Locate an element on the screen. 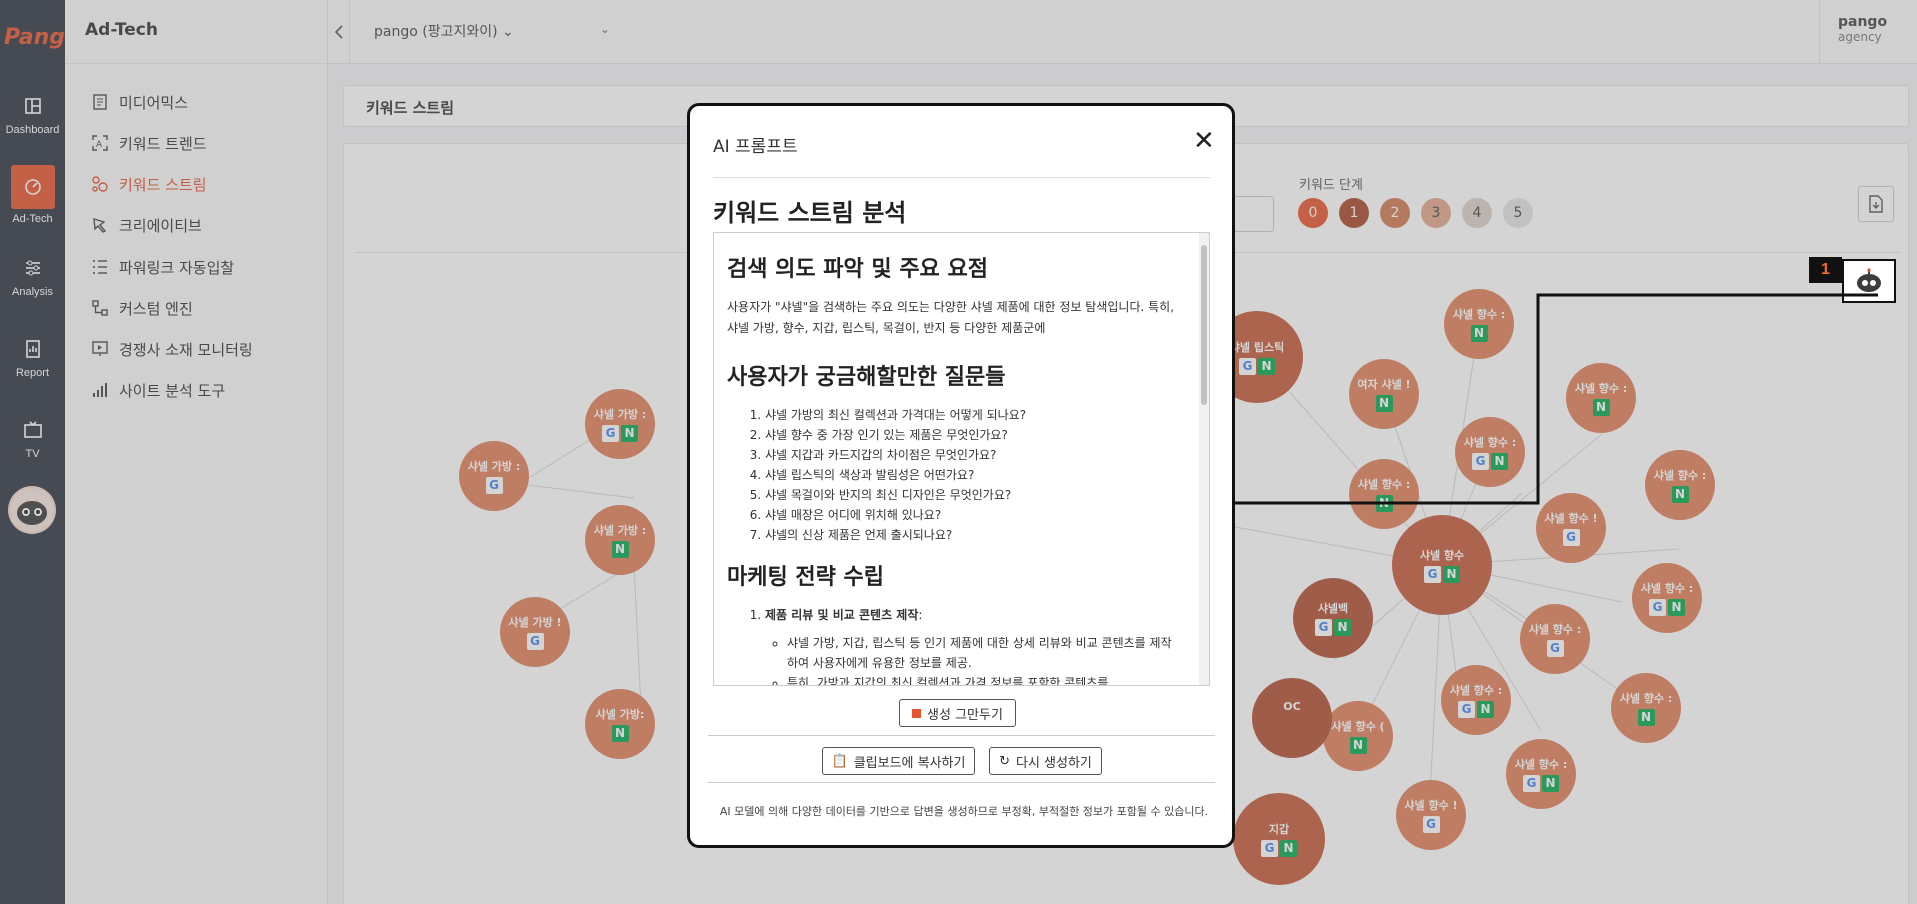 Image resolution: width=1917 pixels, height=904 pixels. stop-generation-button: 생성 그만두기 is located at coordinates (957, 713).